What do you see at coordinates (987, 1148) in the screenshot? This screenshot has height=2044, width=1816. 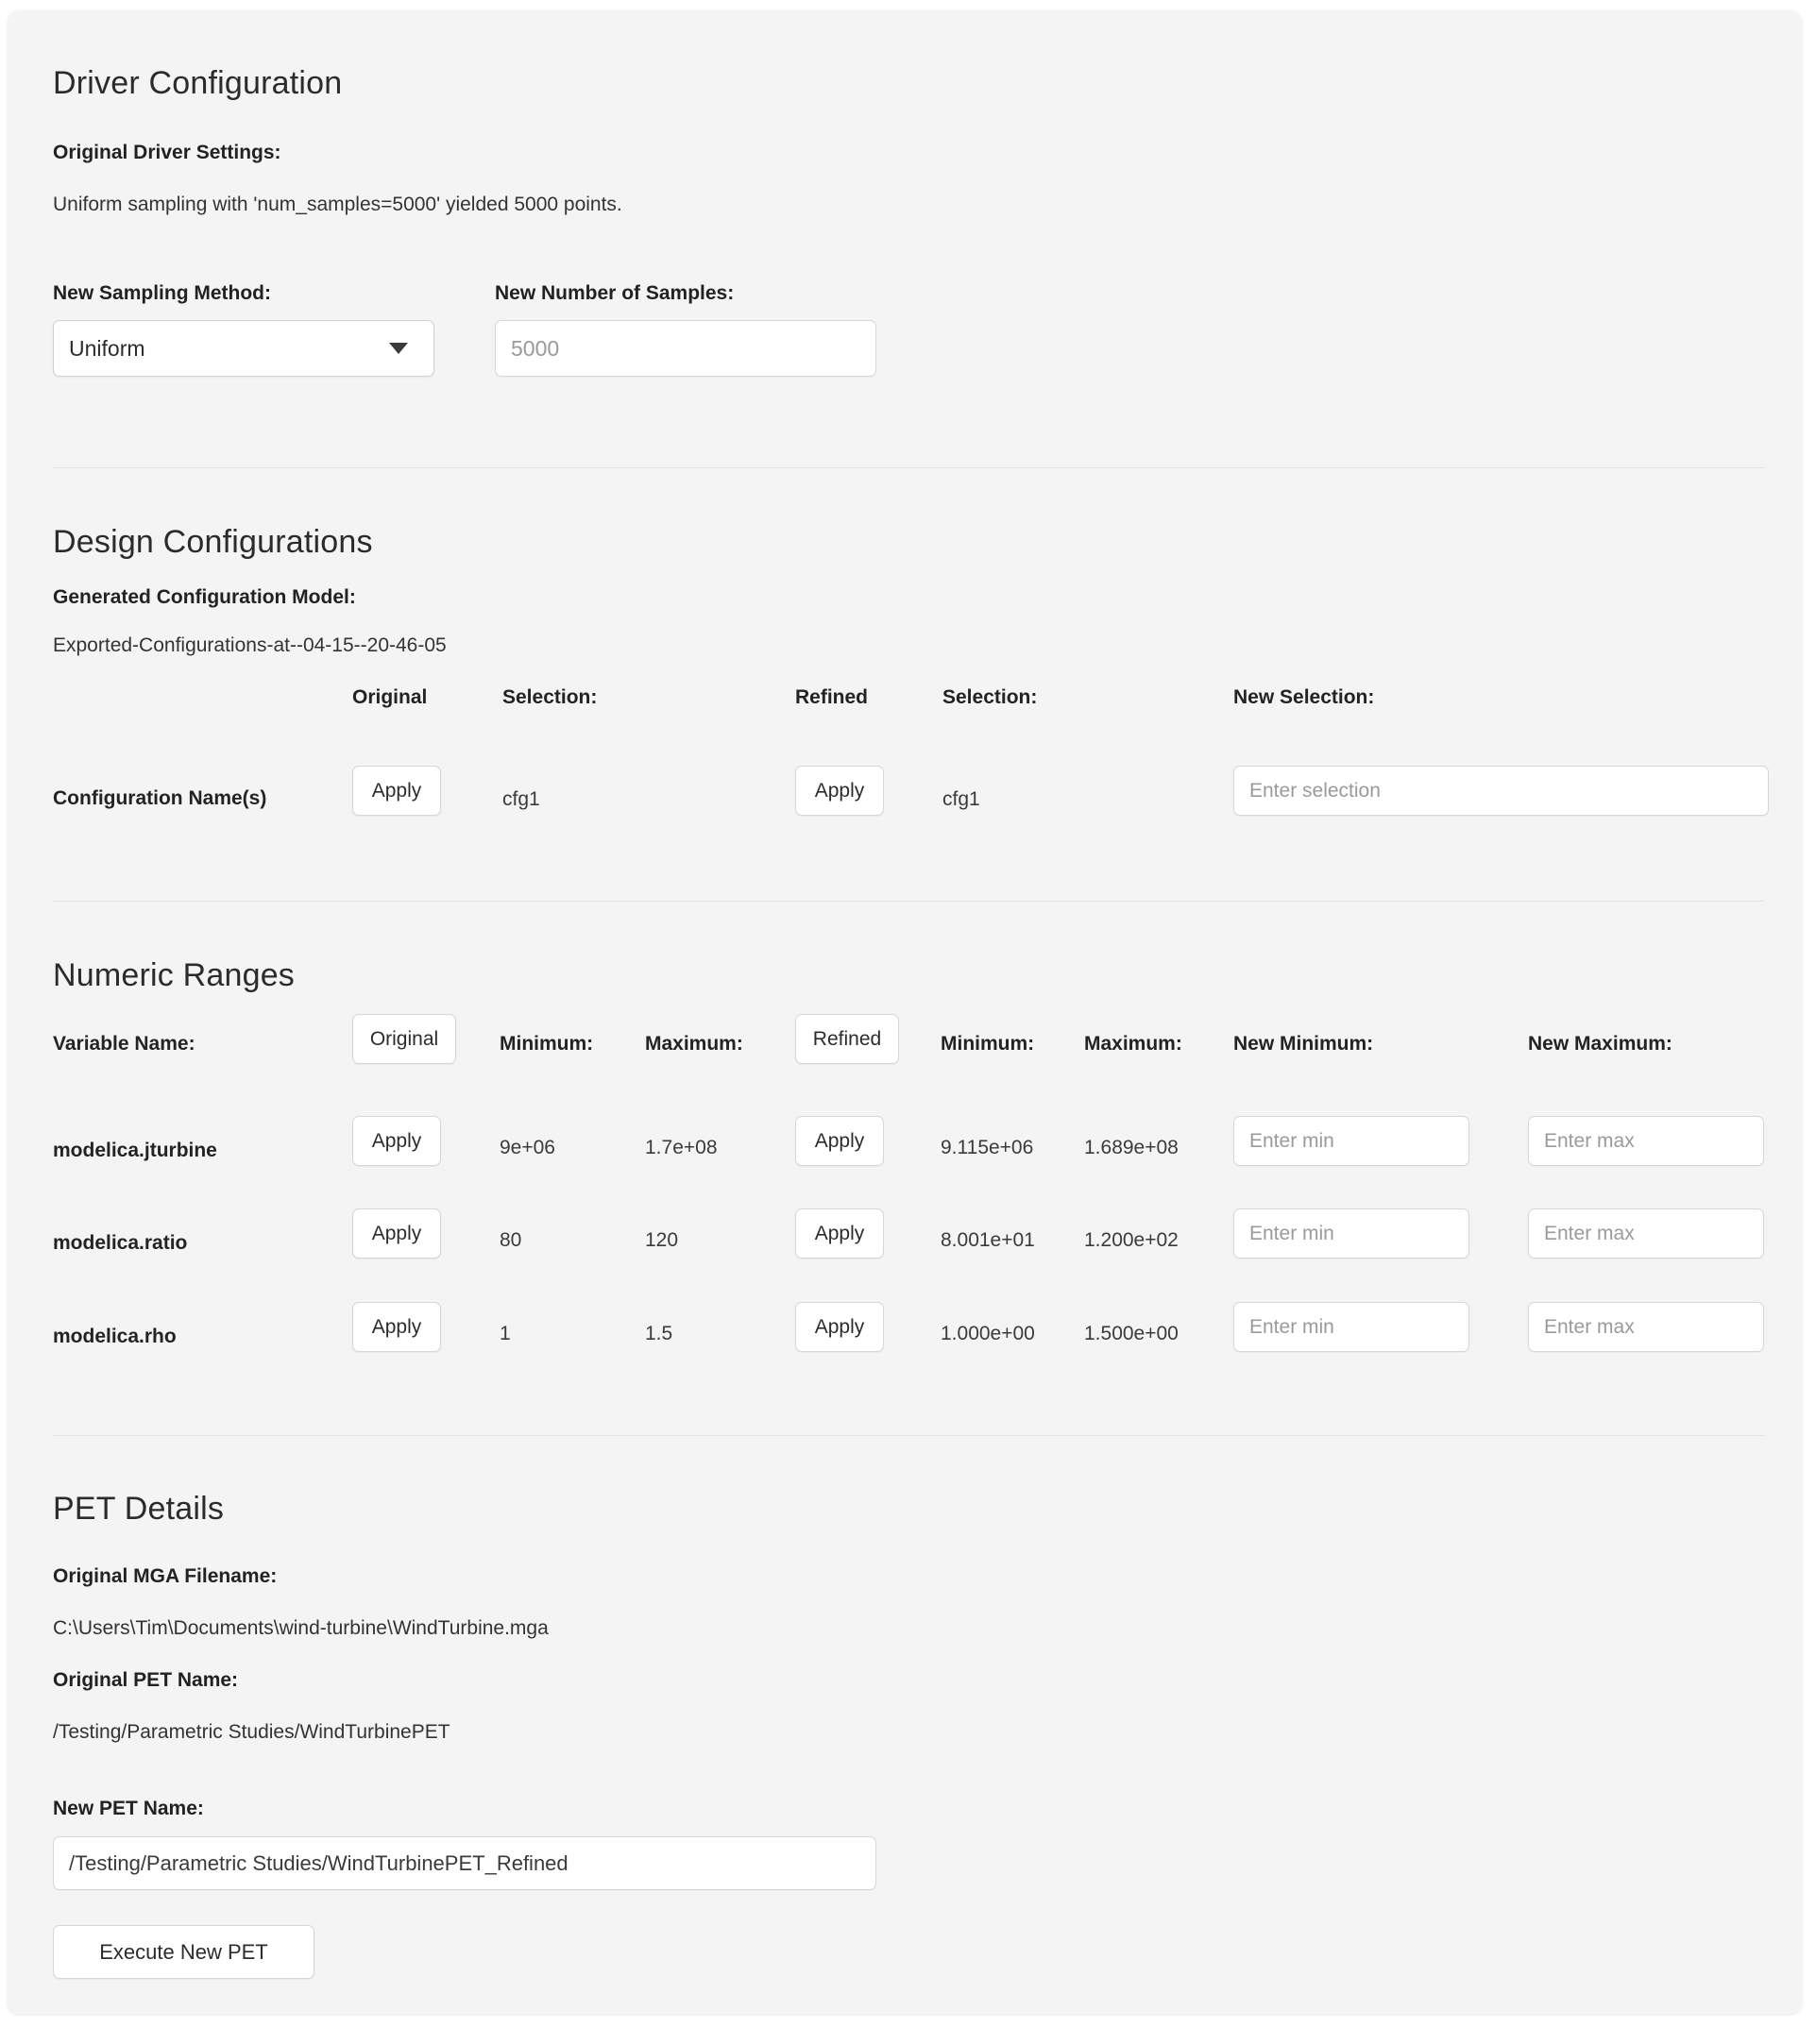 I see `numeric-refined-min-value: 9.115e+06` at bounding box center [987, 1148].